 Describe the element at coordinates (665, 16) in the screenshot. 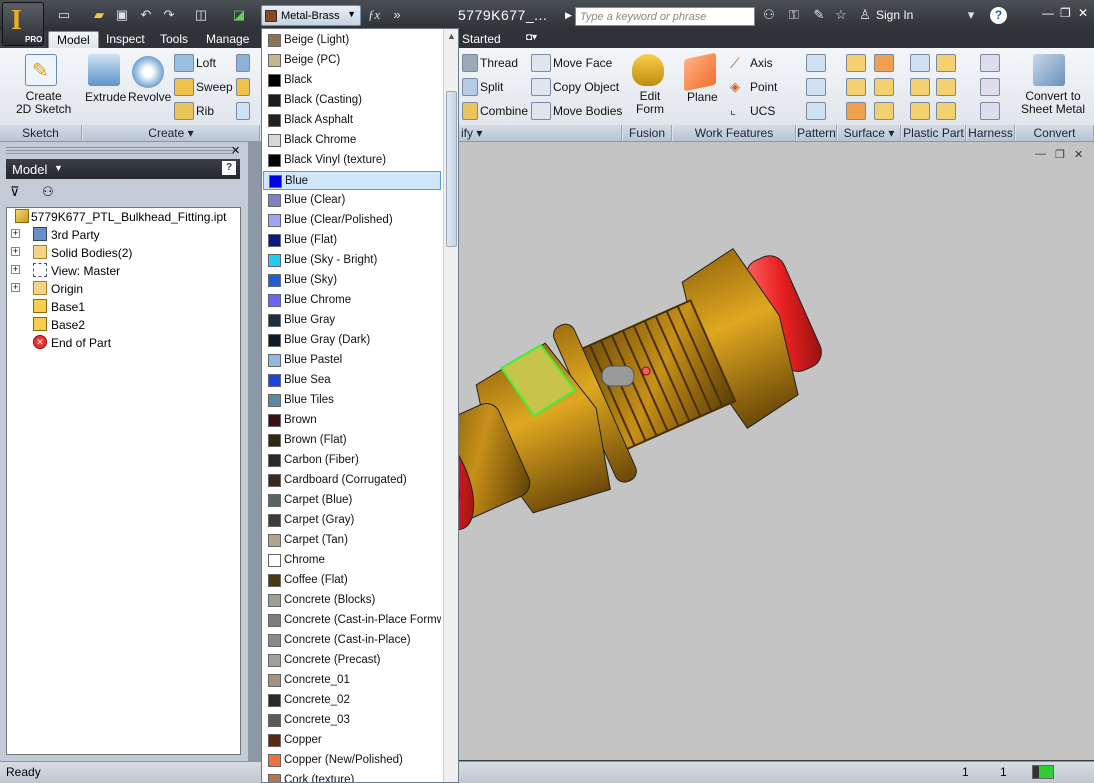

I see `search-input: Type a keyword or phrase` at that location.